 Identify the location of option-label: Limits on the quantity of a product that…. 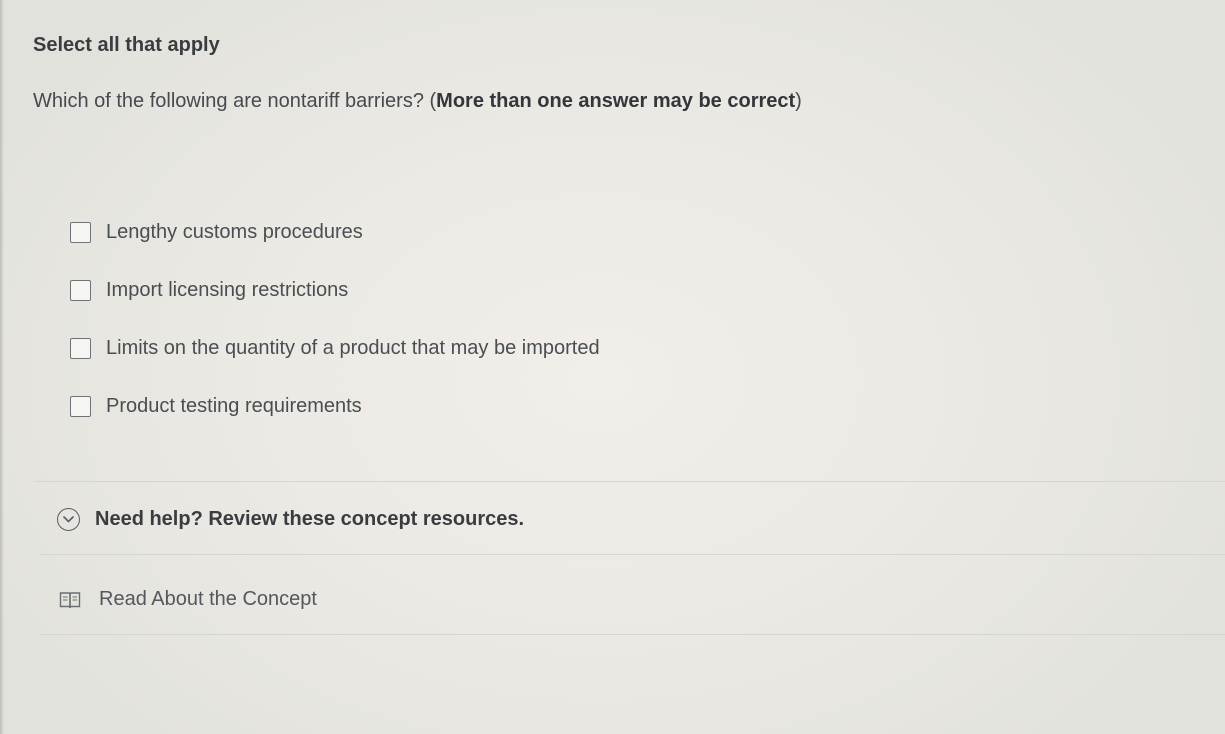
(353, 348).